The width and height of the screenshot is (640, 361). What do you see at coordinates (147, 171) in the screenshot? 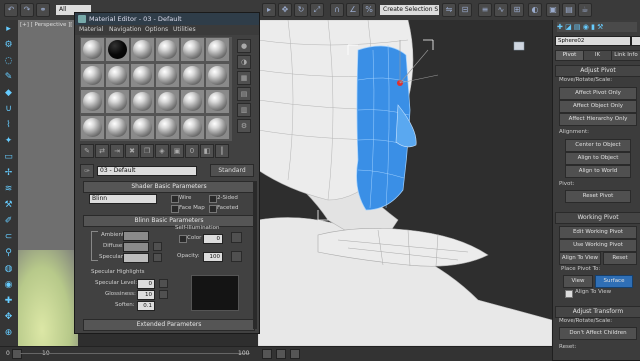
I see `material-name-field: 03 - Default` at bounding box center [147, 171].